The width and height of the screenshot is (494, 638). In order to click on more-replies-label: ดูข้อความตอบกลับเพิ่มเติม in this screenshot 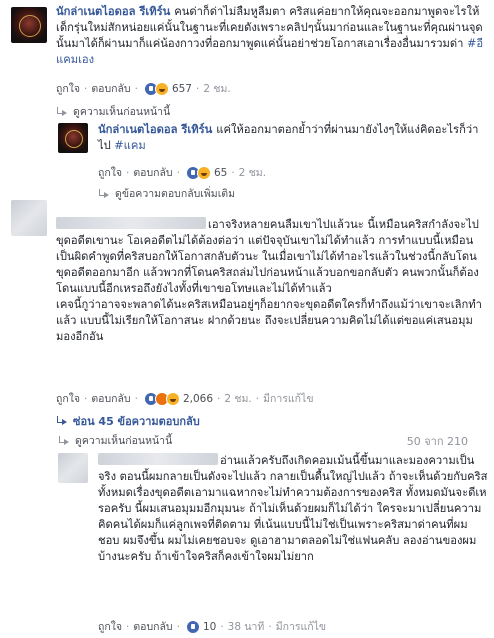, I will do `click(175, 194)`.